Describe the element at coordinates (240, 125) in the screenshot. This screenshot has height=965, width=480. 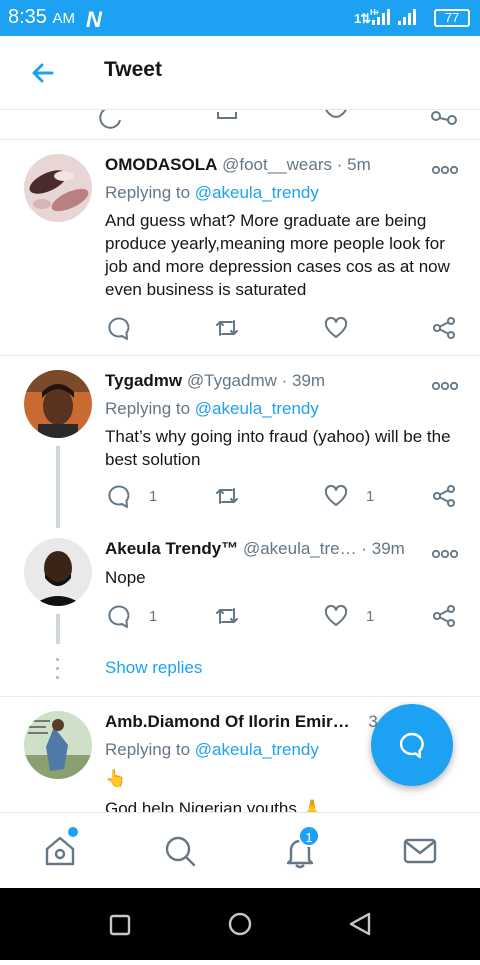
I see `previous-tweet-actions` at that location.